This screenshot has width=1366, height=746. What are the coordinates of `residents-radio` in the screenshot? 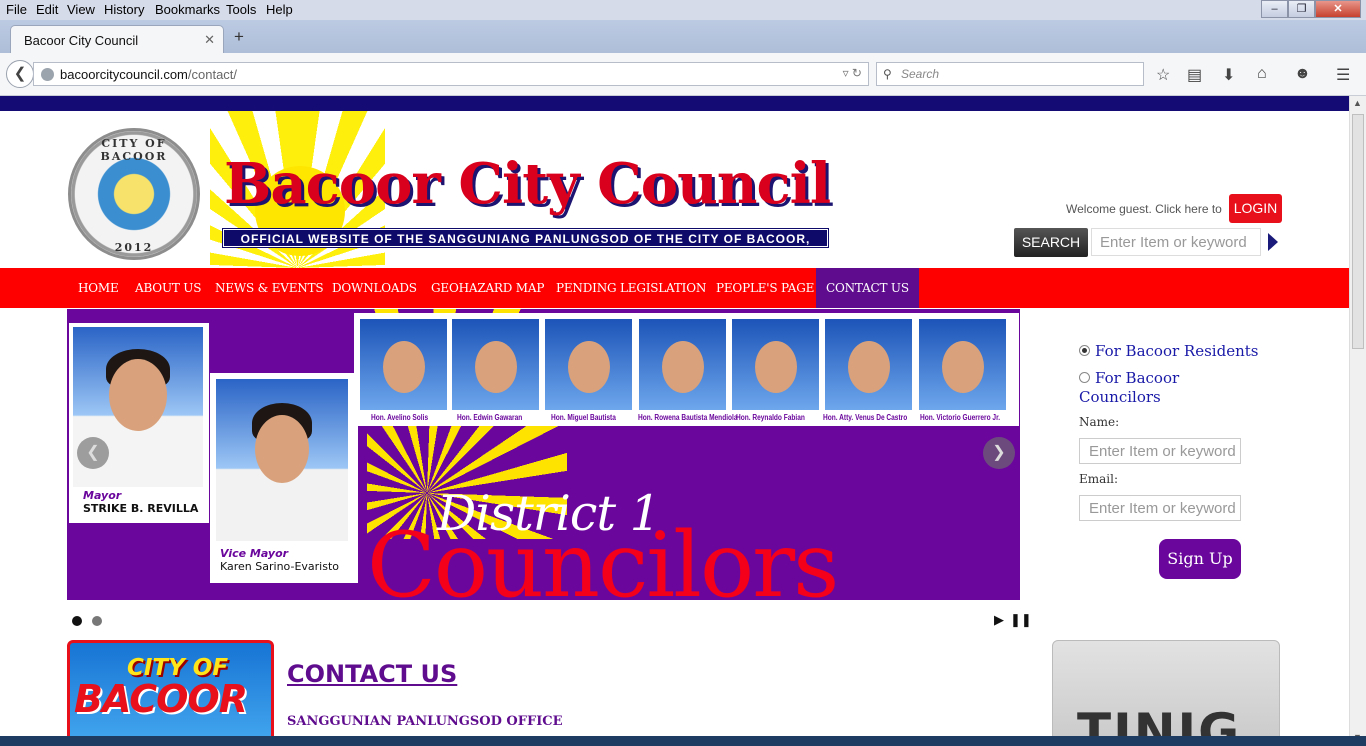 It's located at (1084, 350).